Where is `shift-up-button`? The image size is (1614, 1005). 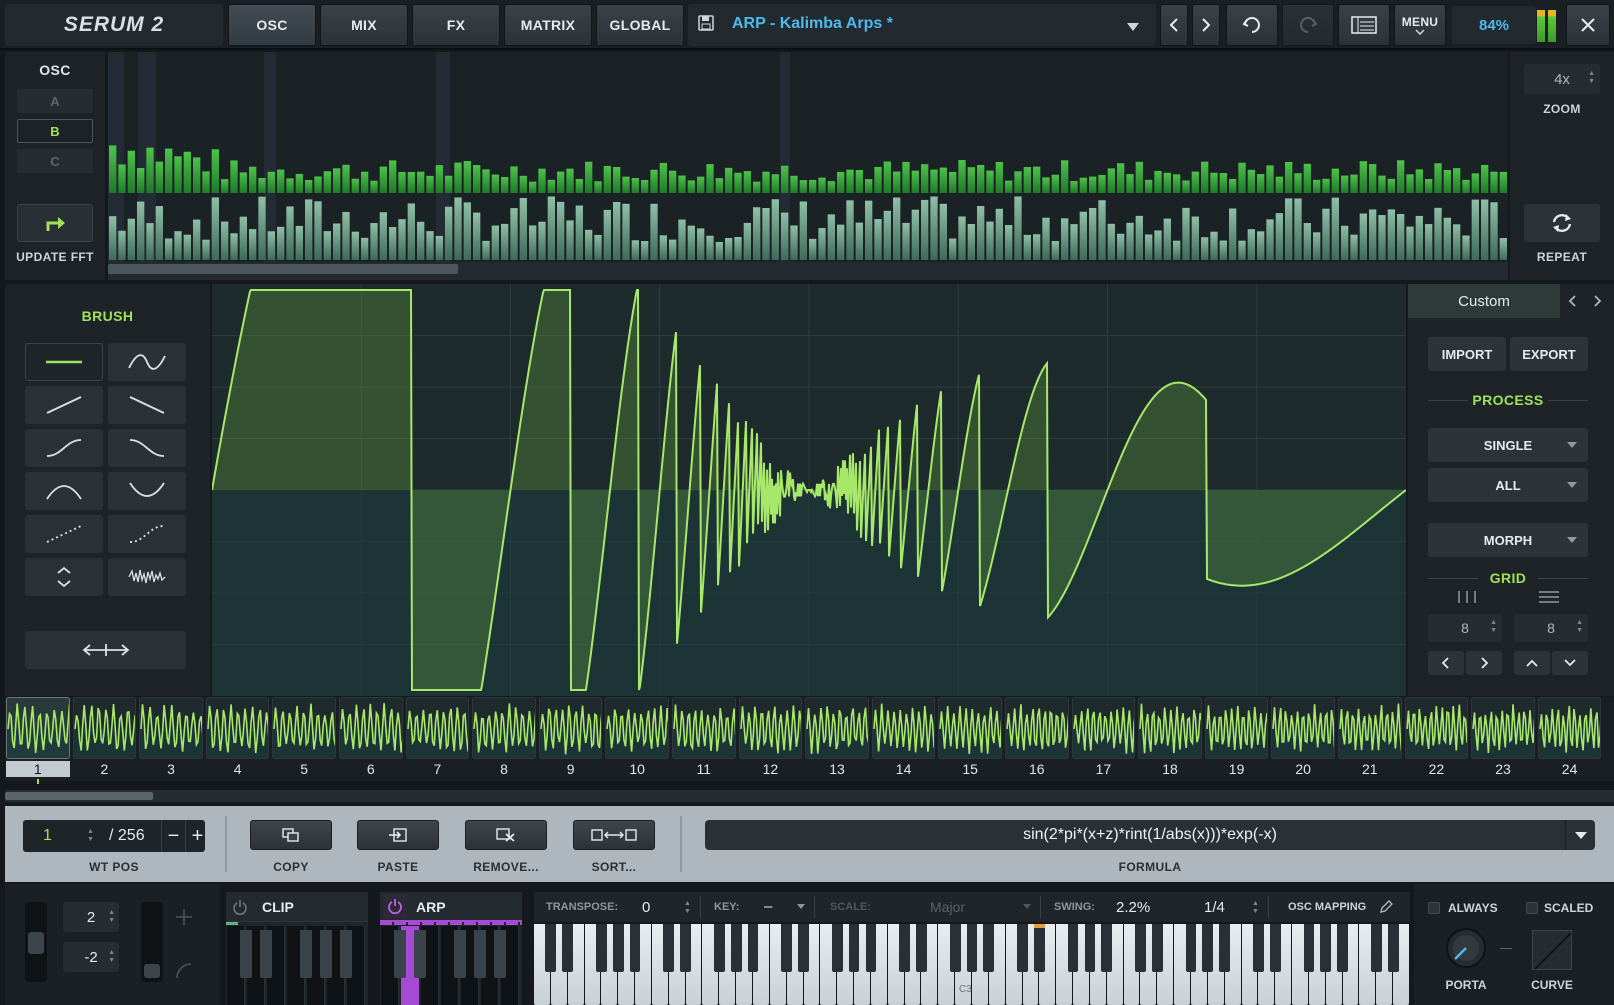
shift-up-button is located at coordinates (1532, 663).